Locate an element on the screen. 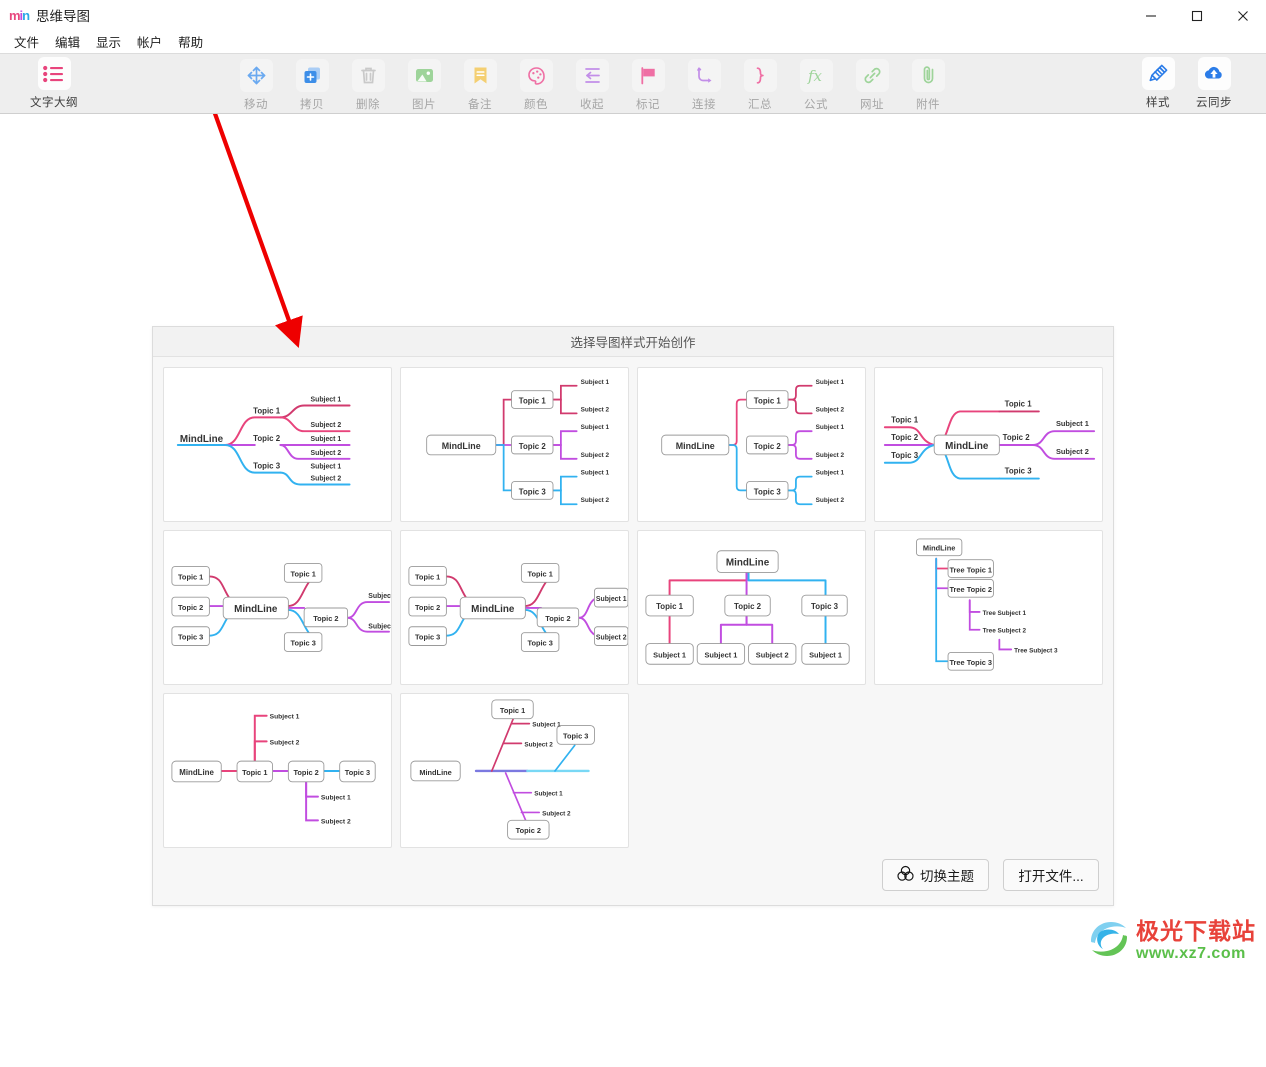  note-icon is located at coordinates (480, 75).